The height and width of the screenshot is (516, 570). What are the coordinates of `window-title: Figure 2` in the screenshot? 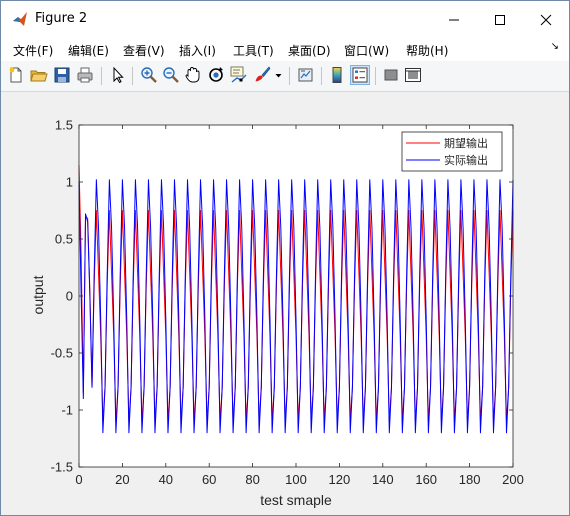 It's located at (61, 18).